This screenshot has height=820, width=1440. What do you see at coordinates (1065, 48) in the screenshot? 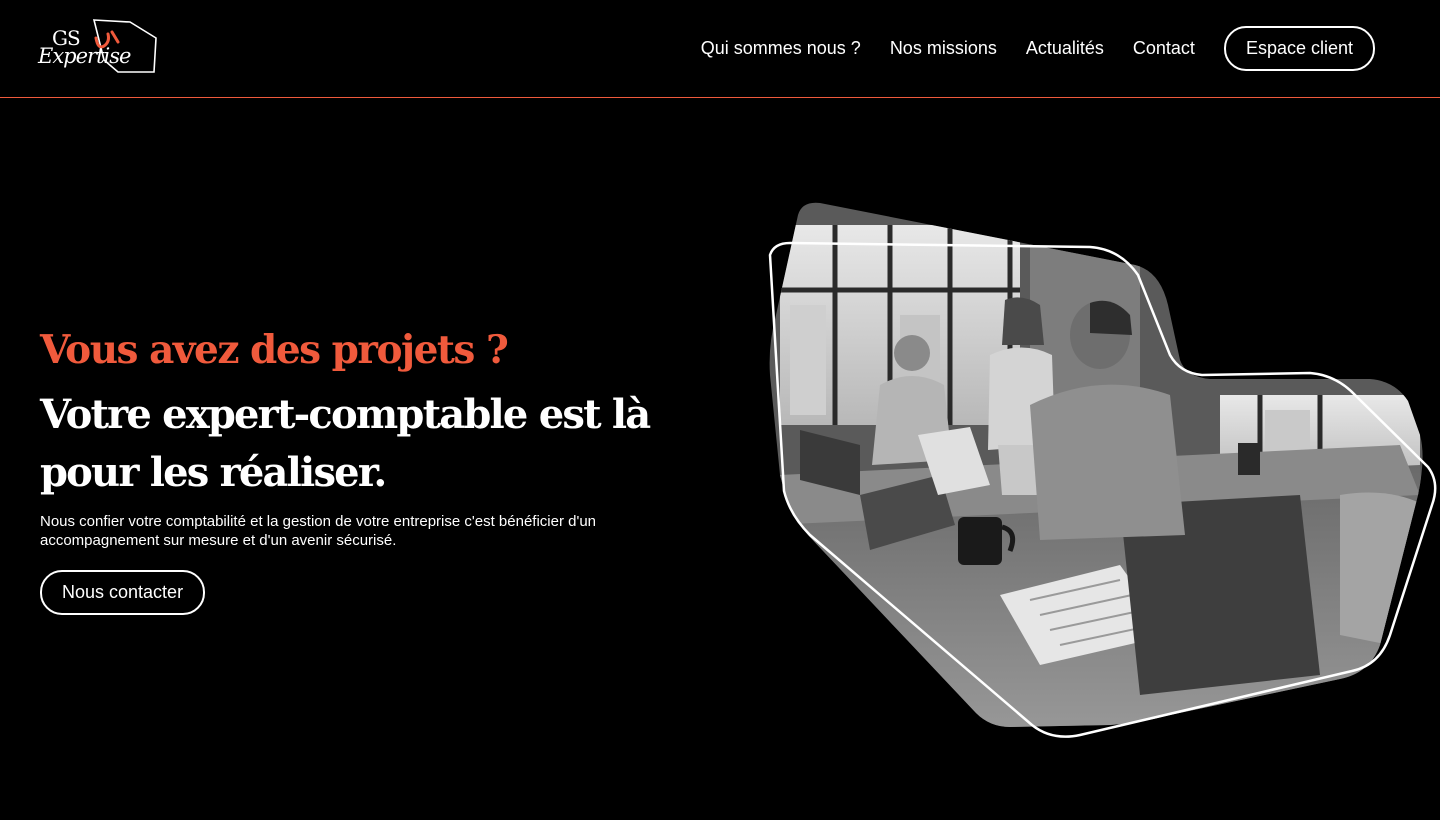
I see `nav-link-actualites: Actualités` at bounding box center [1065, 48].